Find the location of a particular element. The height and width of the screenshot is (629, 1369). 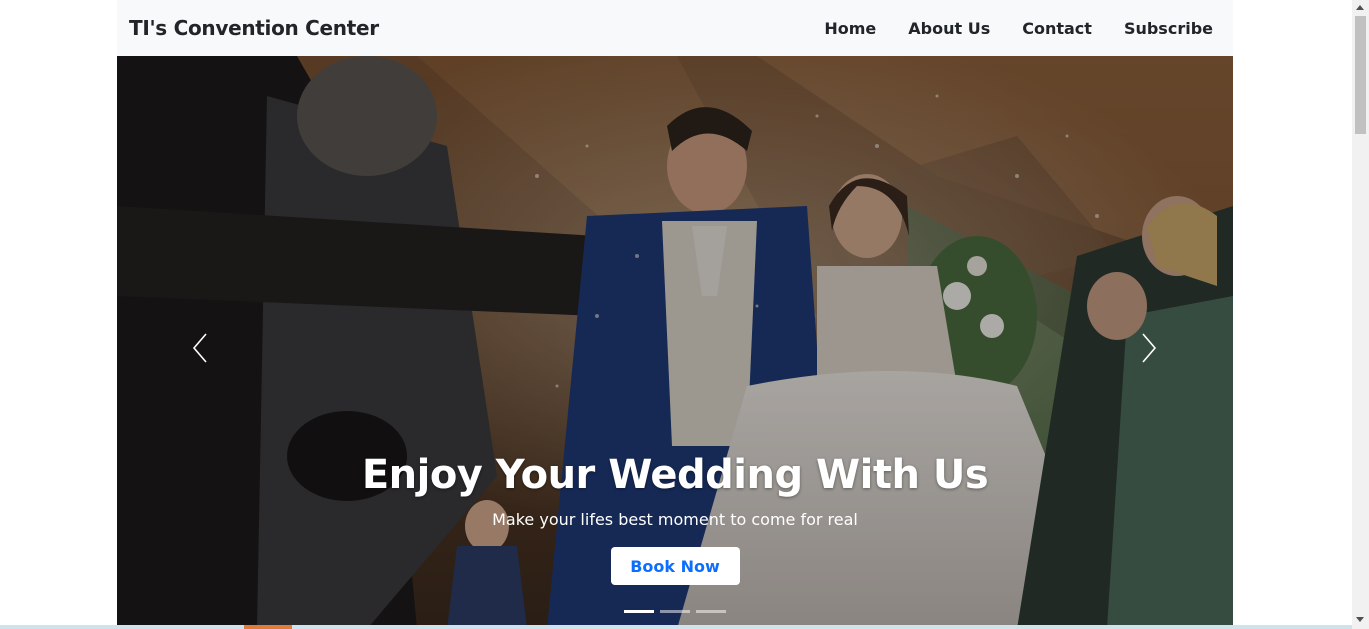

scroll-down-icon is located at coordinates (1360, 619).